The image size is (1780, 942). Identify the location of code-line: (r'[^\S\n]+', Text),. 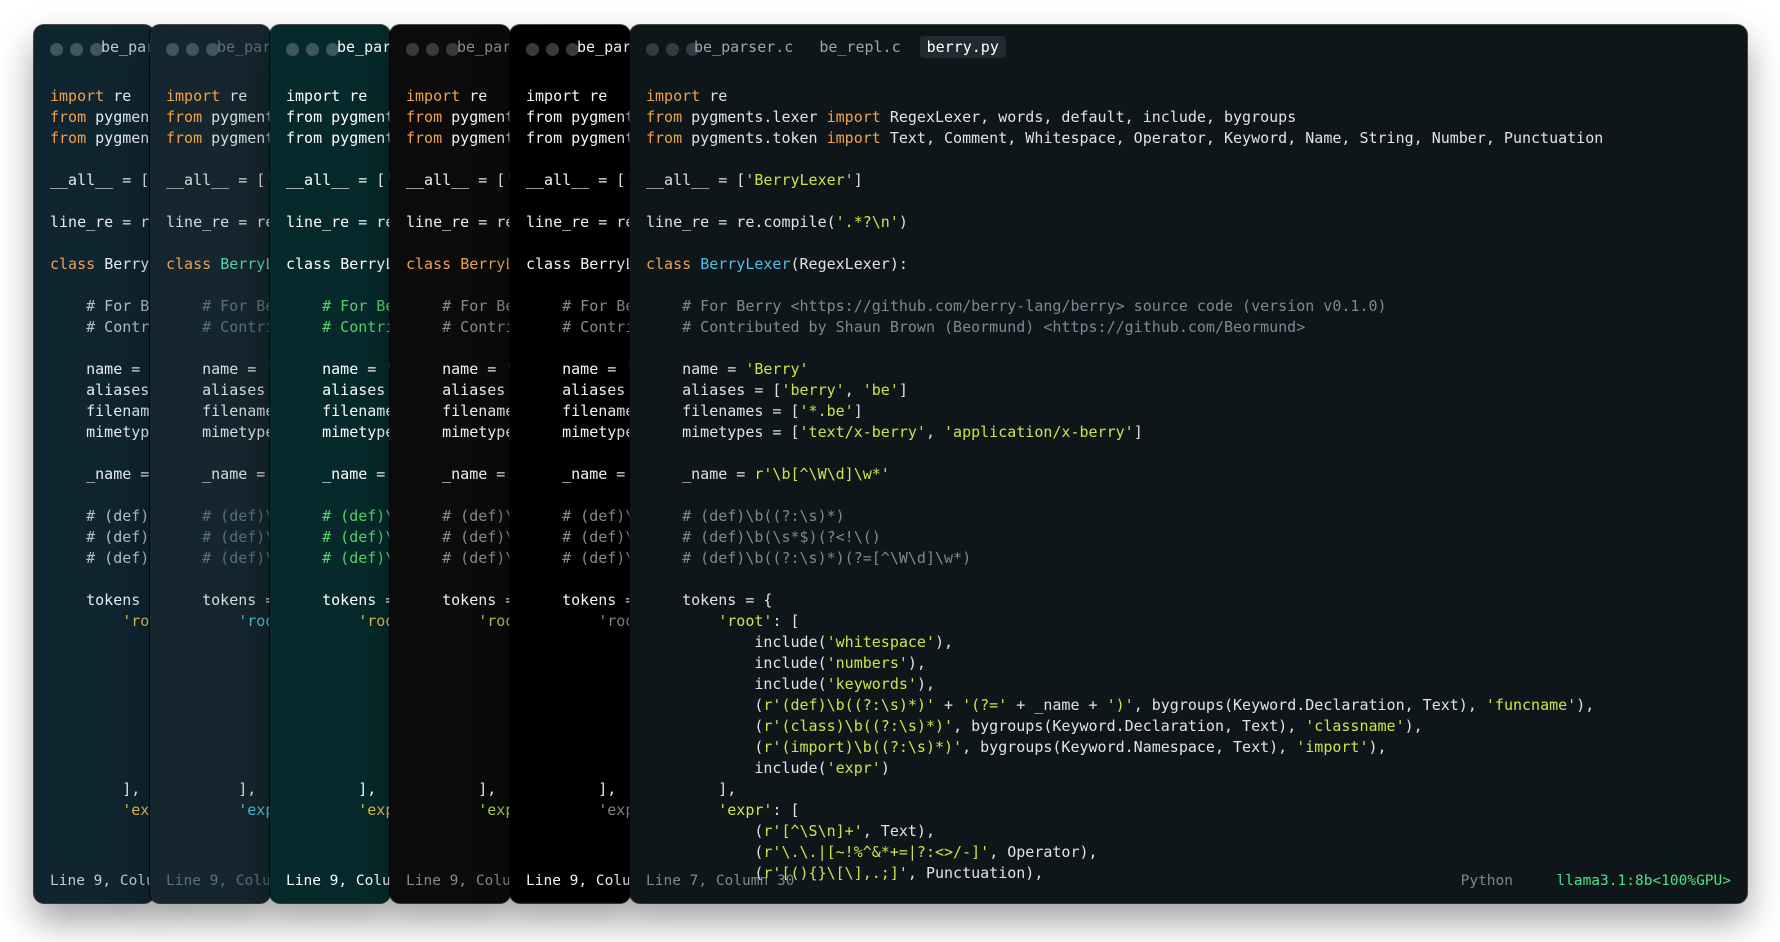
(102, 831).